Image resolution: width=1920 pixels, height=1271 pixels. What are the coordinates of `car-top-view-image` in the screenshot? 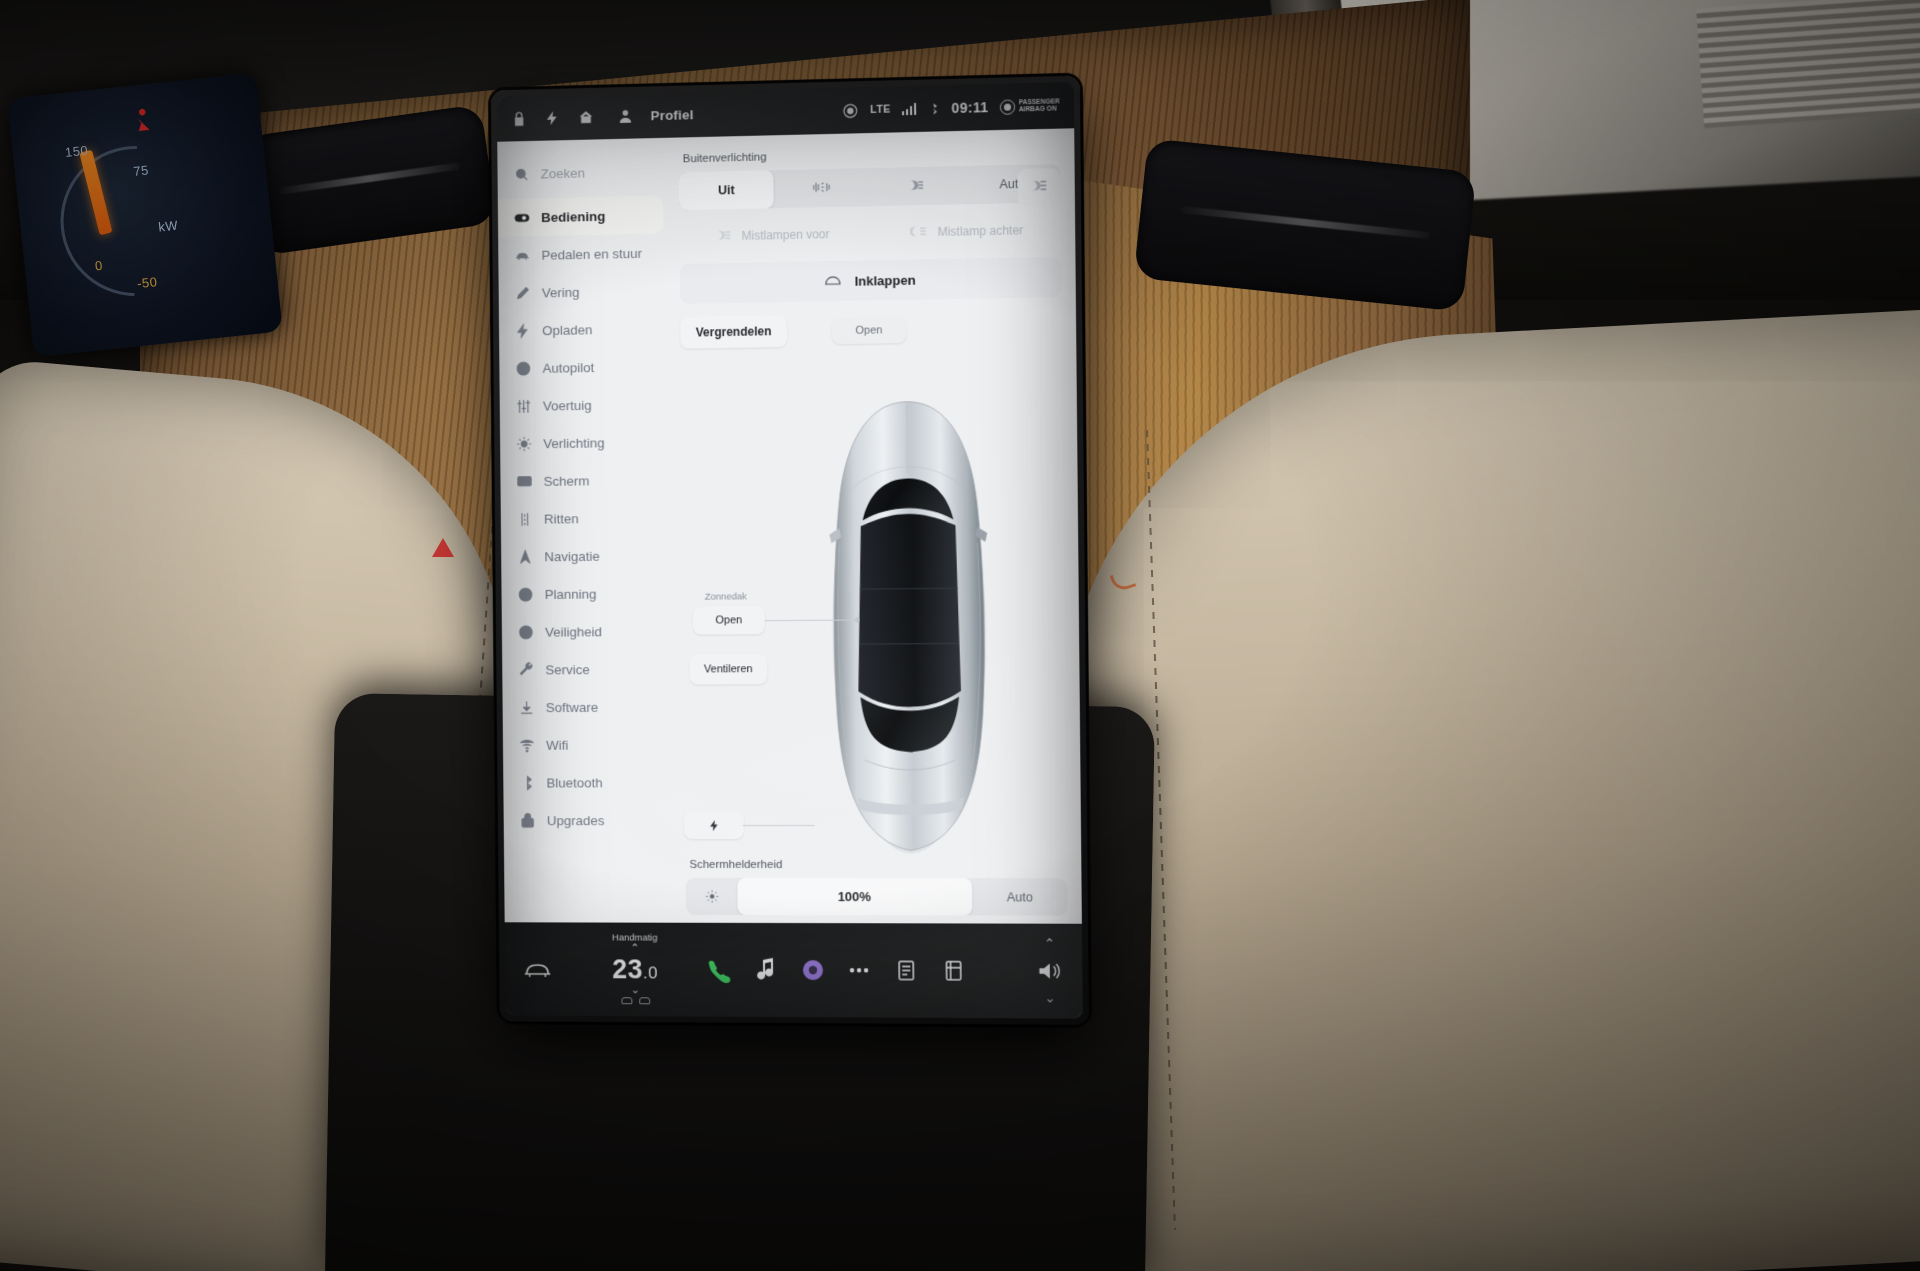 It's located at (909, 626).